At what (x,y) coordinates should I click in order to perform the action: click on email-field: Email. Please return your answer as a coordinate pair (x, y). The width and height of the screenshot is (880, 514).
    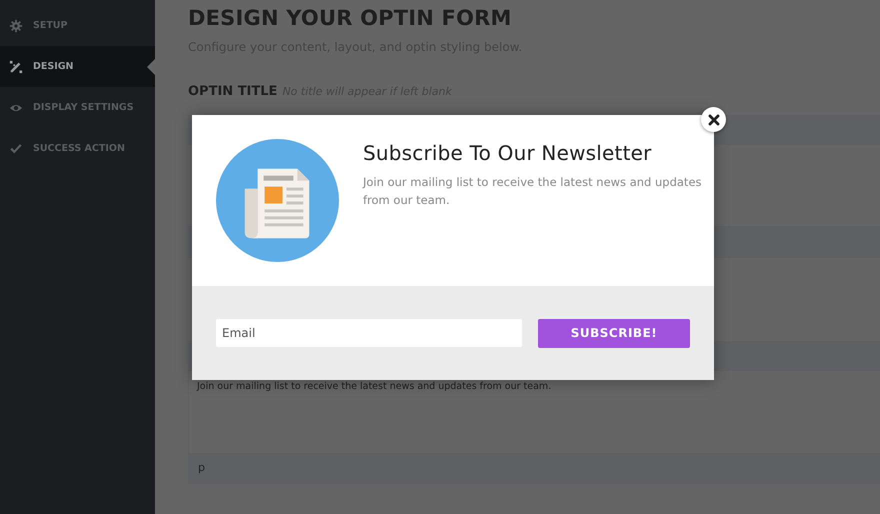
    Looking at the image, I should click on (369, 333).